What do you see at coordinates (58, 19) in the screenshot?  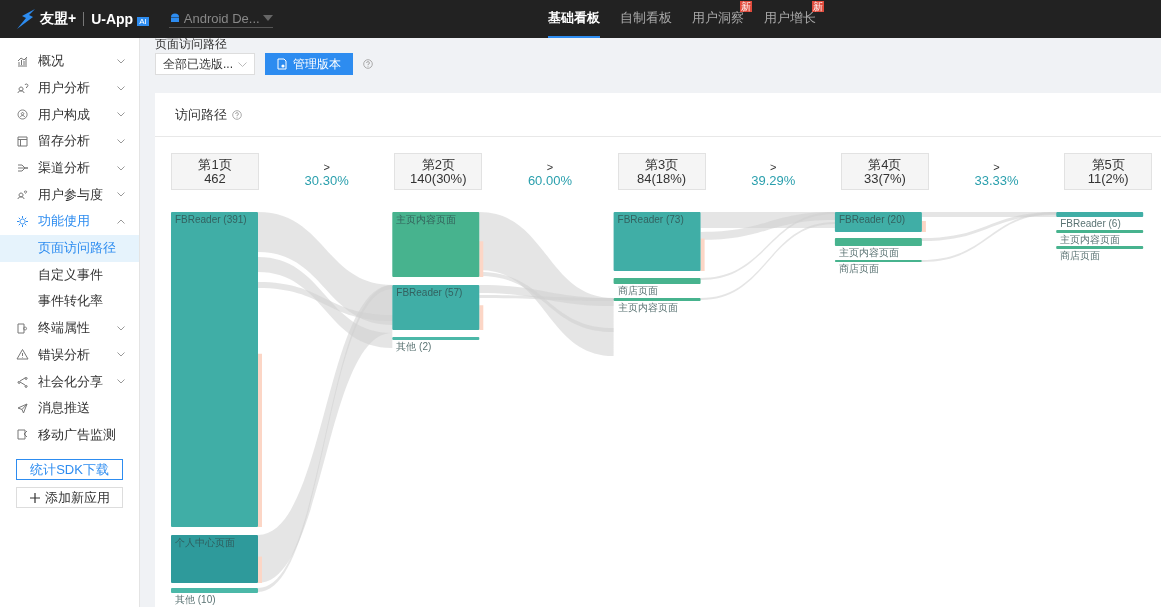 I see `brand-name: 友盟+` at bounding box center [58, 19].